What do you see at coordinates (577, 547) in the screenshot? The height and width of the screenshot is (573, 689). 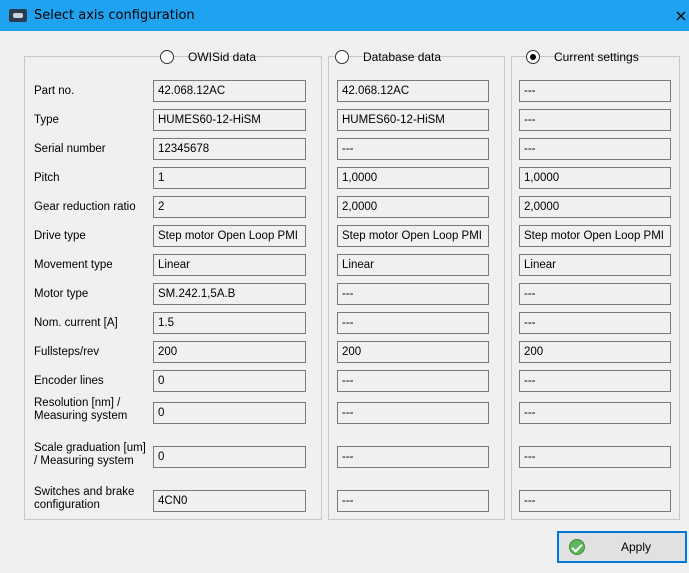 I see `check-circle-icon` at bounding box center [577, 547].